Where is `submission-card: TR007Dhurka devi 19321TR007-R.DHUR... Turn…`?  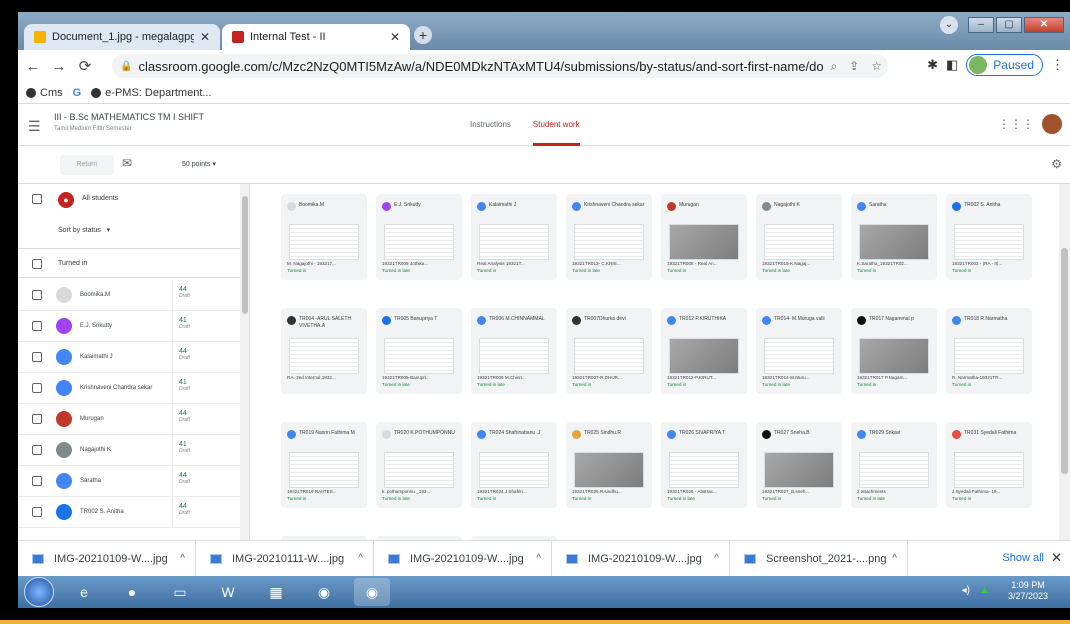 submission-card: TR007Dhurka devi 19321TR007-R.DHUR... Turn… is located at coordinates (609, 351).